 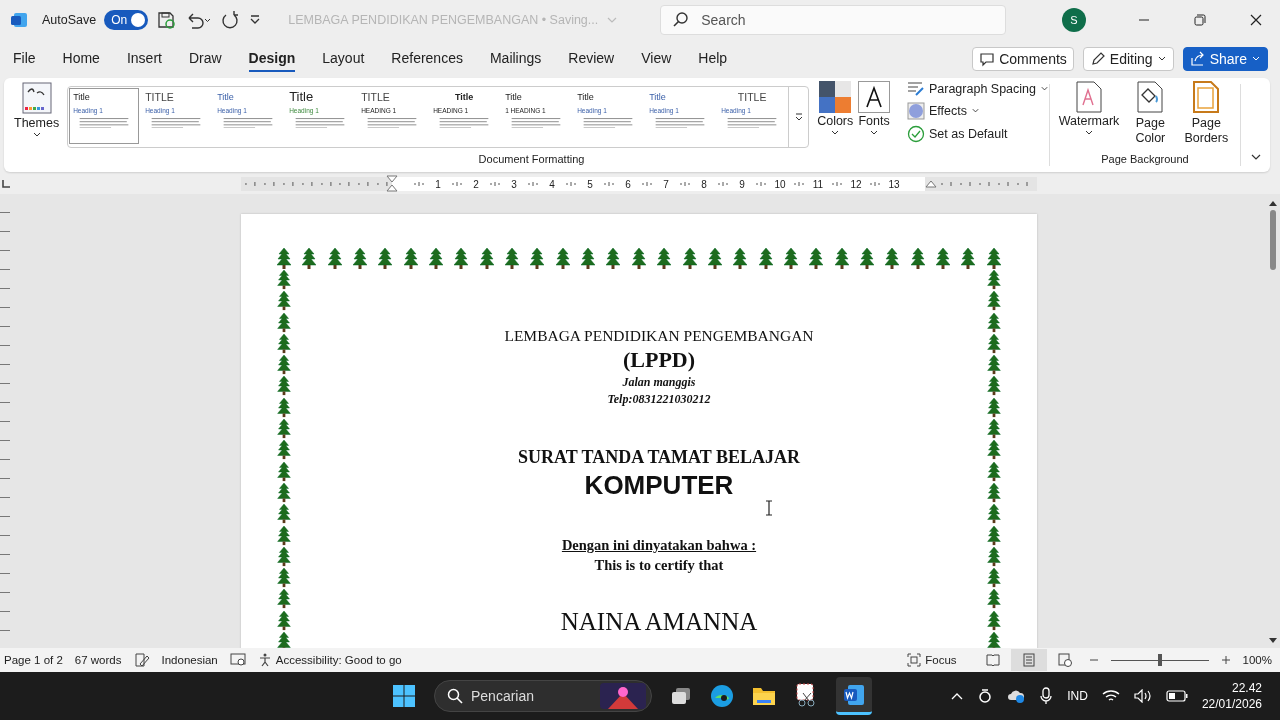 What do you see at coordinates (806, 696) in the screenshot?
I see `snipping-tool-icon` at bounding box center [806, 696].